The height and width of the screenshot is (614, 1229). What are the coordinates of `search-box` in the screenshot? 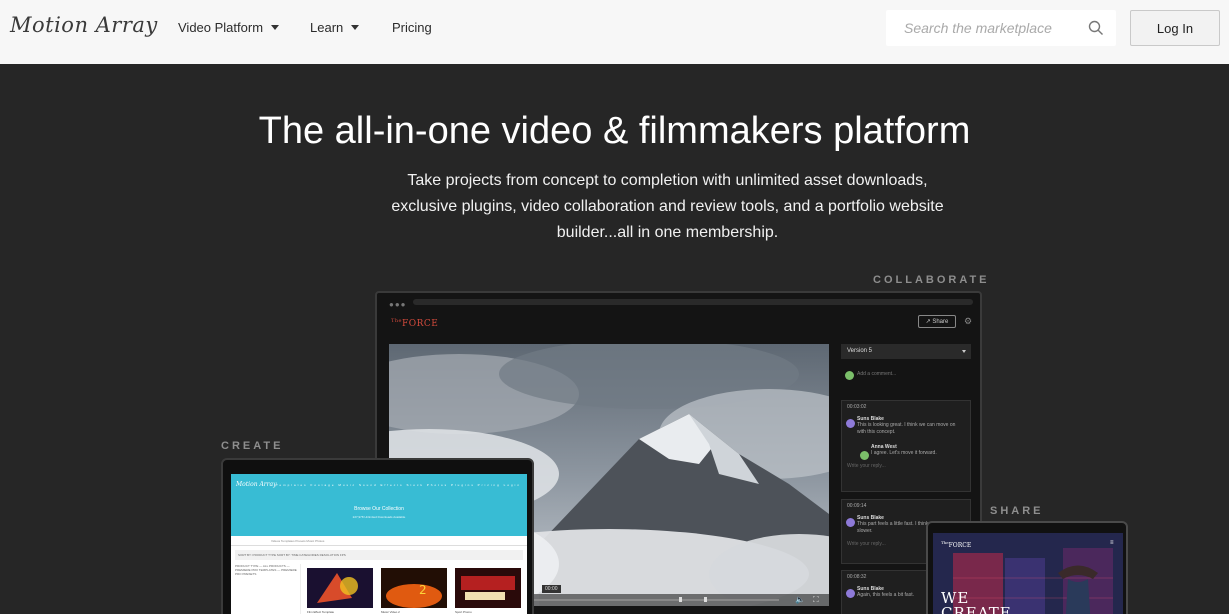 It's located at (1001, 28).